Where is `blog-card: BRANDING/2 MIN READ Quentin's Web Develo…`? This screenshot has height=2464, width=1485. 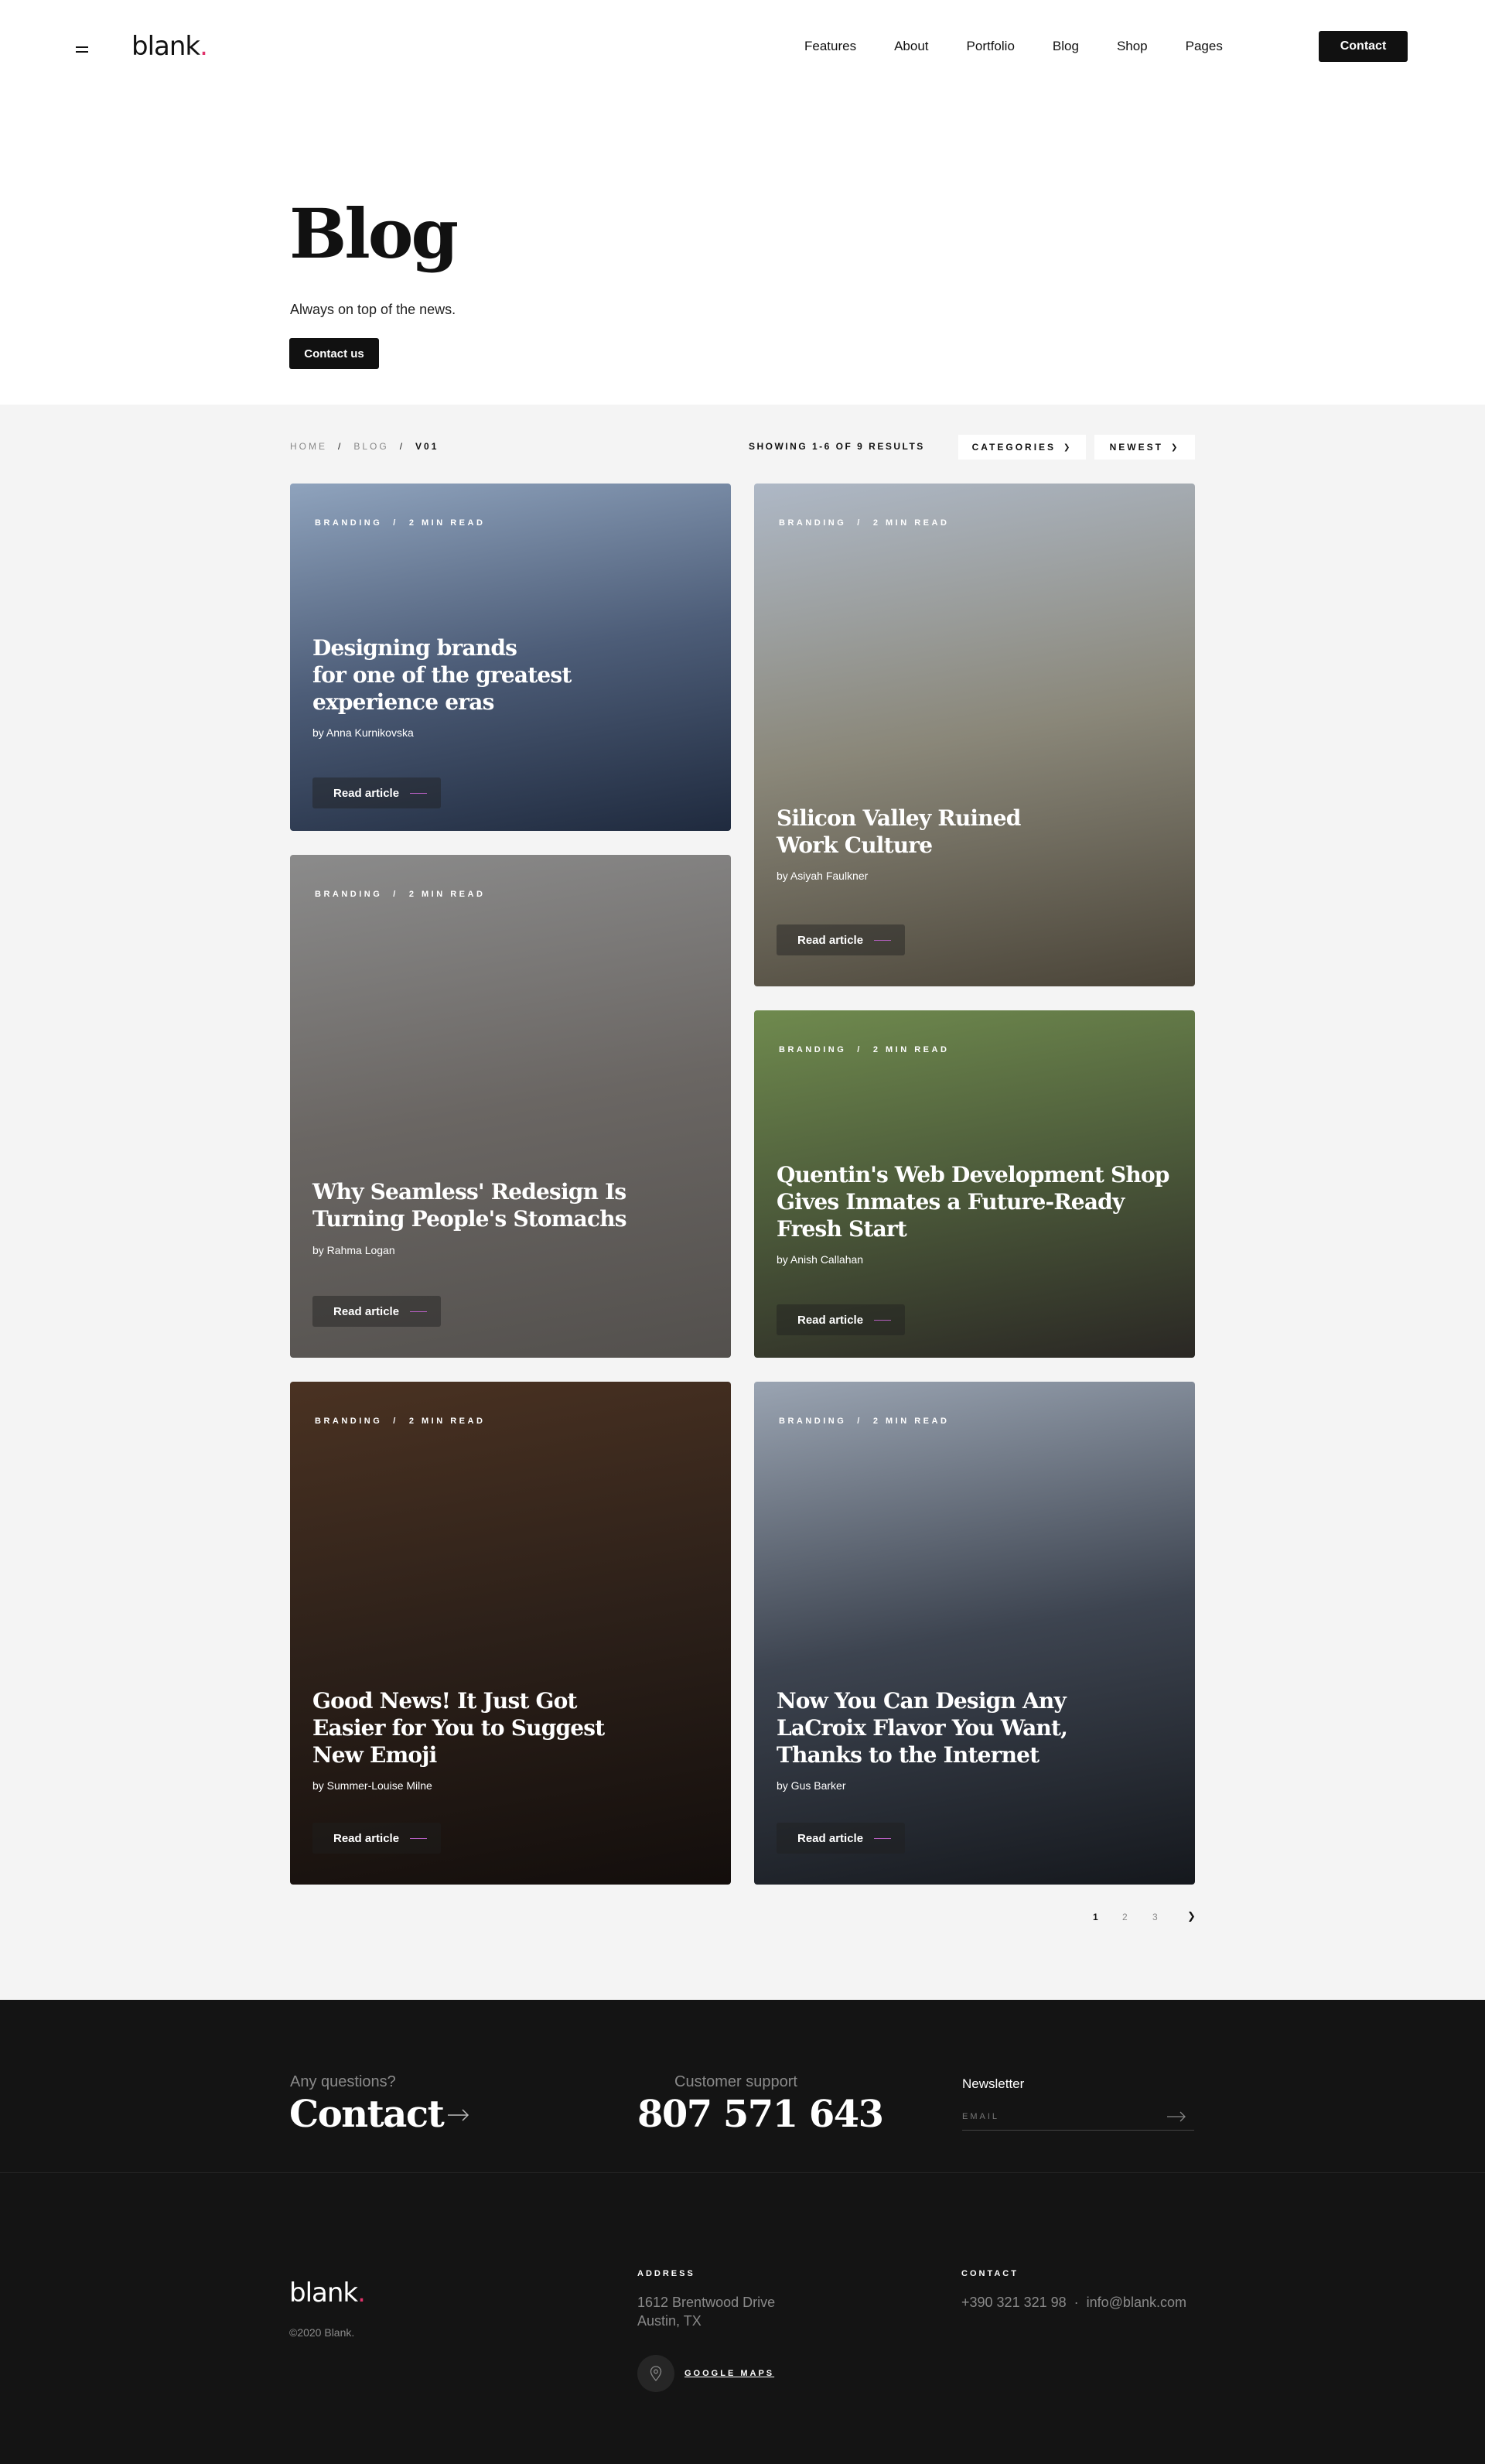
blog-card: BRANDING/2 MIN READ Quentin's Web Develo… is located at coordinates (975, 1184).